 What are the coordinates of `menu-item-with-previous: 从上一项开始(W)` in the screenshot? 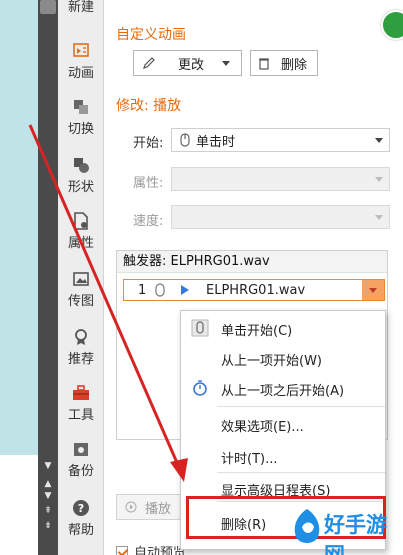 It's located at (283, 358).